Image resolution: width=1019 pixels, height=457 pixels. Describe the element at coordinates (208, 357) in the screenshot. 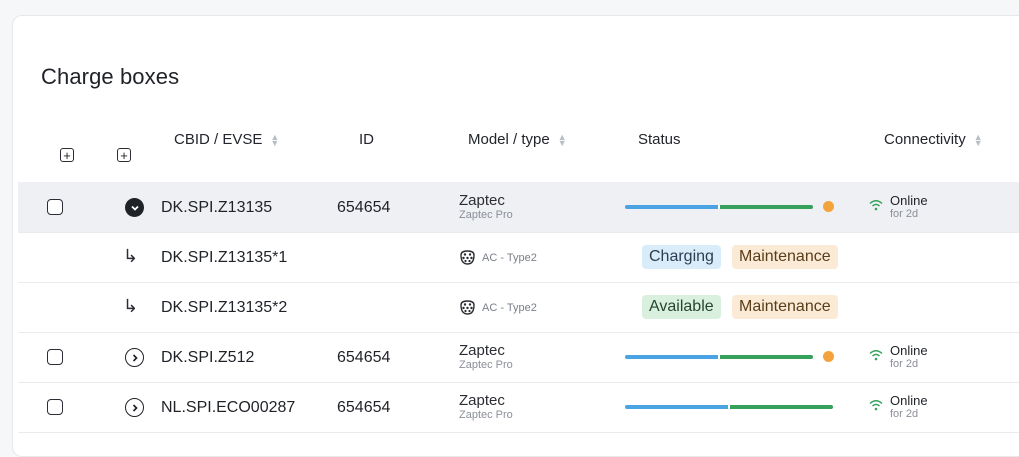

I see `cbid-cell: DK.SPI.Z512` at that location.